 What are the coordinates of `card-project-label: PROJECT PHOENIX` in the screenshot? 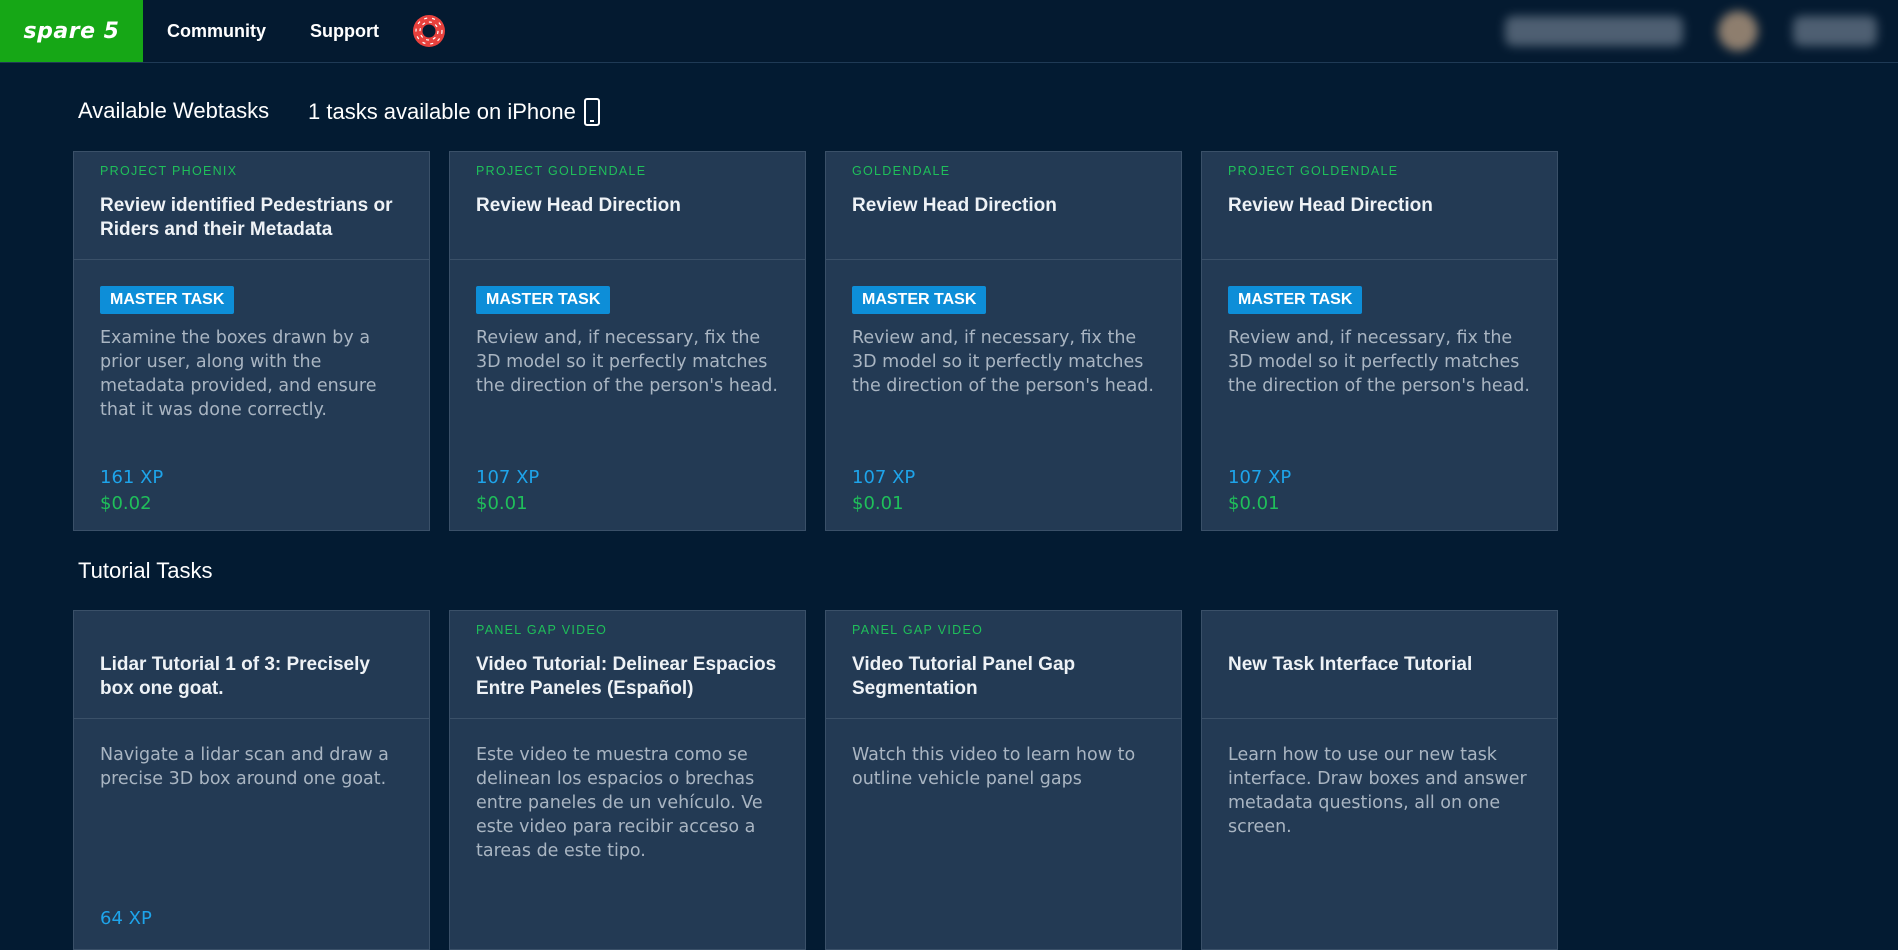 It's located at (169, 171).